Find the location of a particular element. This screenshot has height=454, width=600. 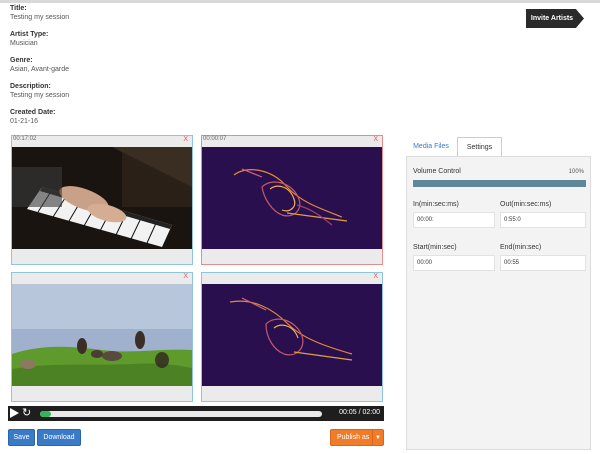

tab-media-files: Media Files is located at coordinates (431, 146).